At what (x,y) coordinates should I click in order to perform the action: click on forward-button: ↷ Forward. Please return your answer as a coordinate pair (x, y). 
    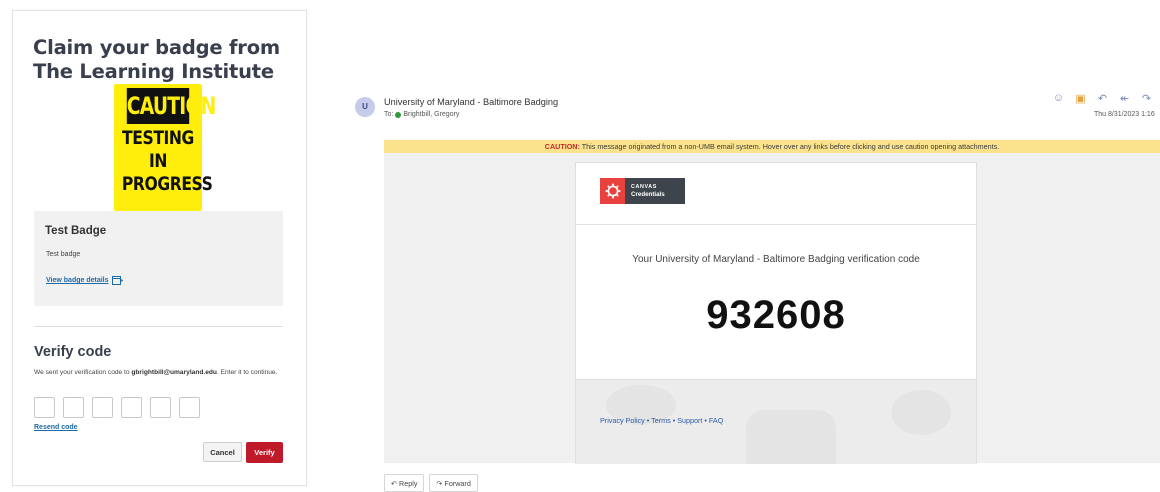
    Looking at the image, I should click on (453, 483).